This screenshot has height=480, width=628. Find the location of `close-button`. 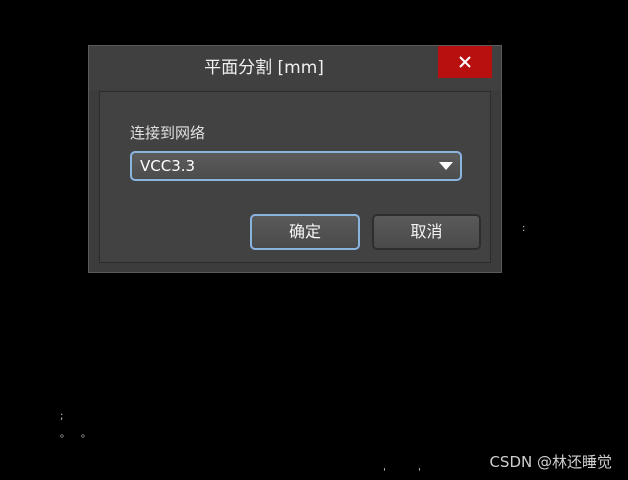

close-button is located at coordinates (465, 62).